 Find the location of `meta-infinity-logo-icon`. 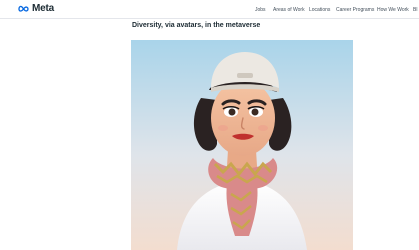

meta-infinity-logo-icon is located at coordinates (23, 8).